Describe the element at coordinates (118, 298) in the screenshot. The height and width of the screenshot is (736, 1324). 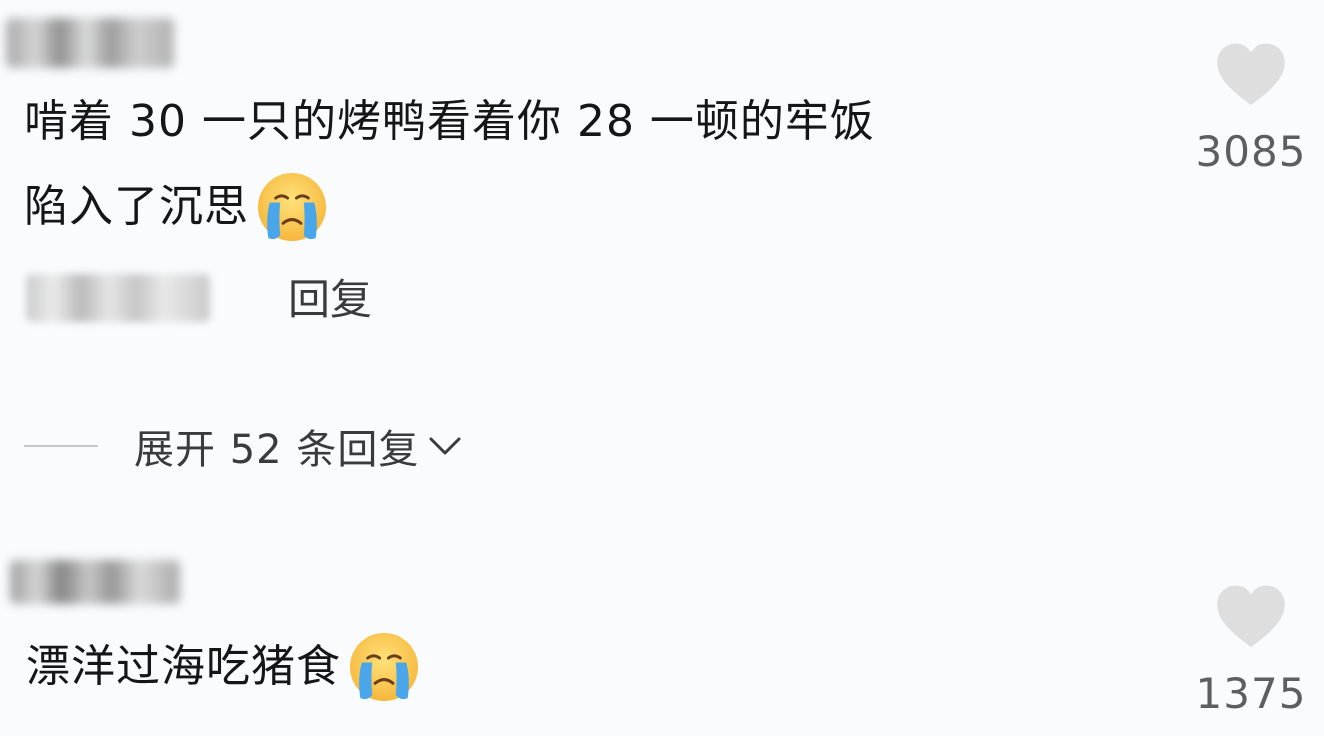
I see `blurred-timestamp` at that location.